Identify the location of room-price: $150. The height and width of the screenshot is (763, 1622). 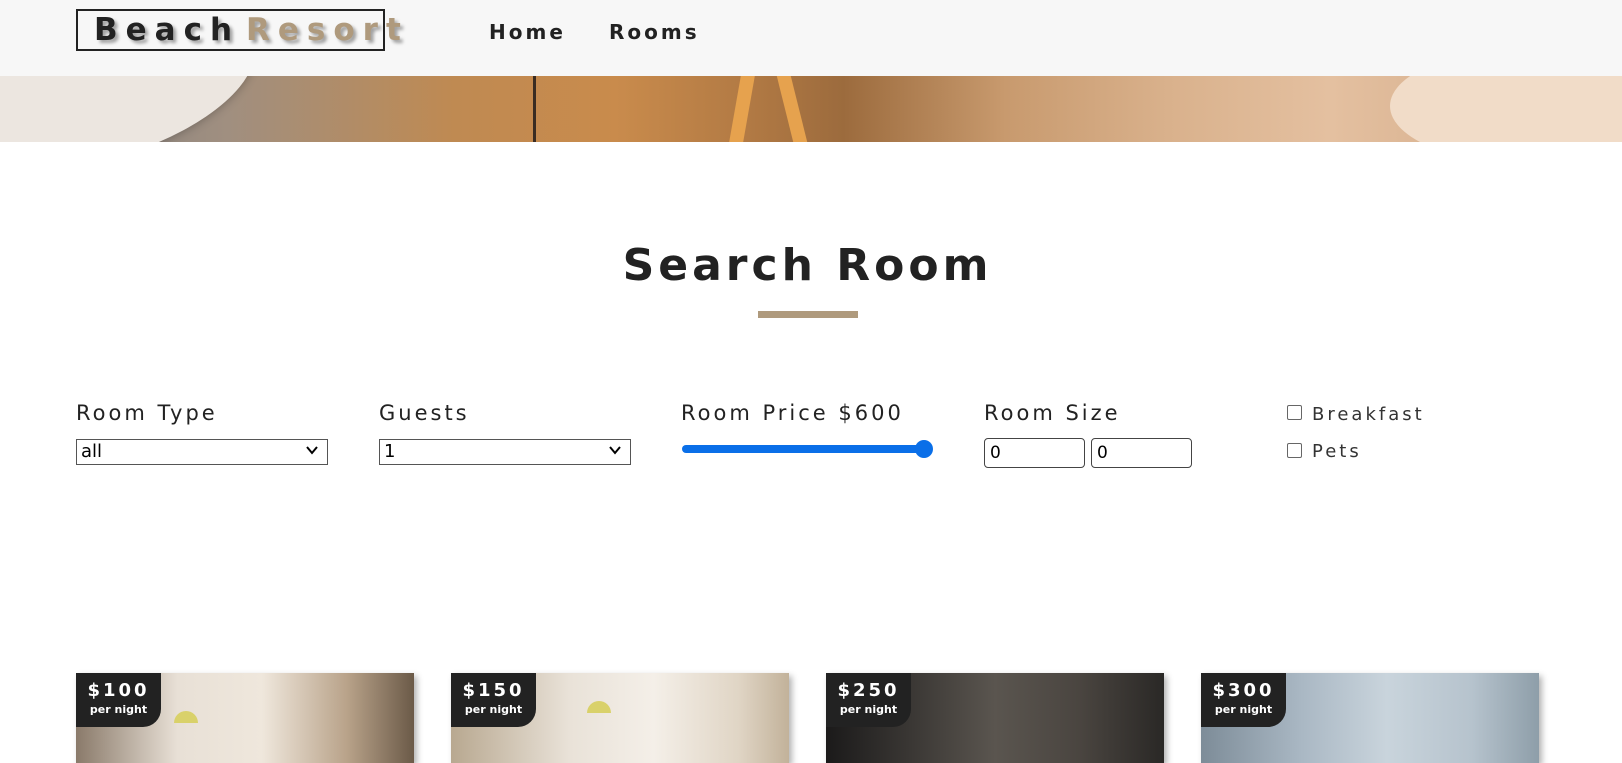
(493, 690).